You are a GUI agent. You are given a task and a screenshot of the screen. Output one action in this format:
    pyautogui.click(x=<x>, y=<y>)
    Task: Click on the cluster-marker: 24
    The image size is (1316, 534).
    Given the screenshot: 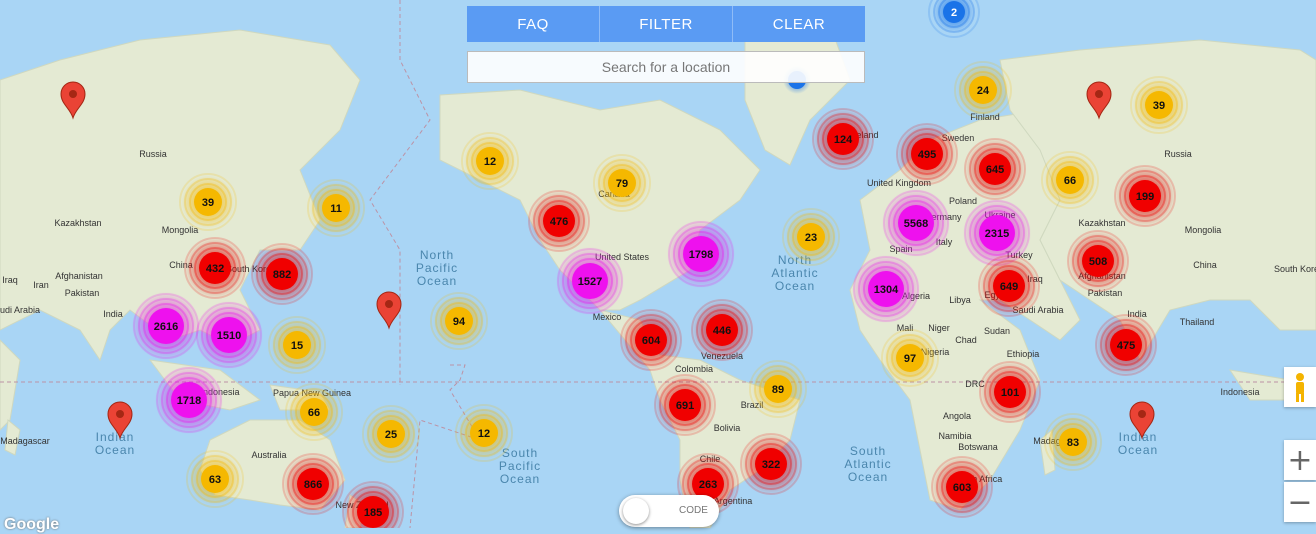 What is the action you would take?
    pyautogui.click(x=983, y=90)
    